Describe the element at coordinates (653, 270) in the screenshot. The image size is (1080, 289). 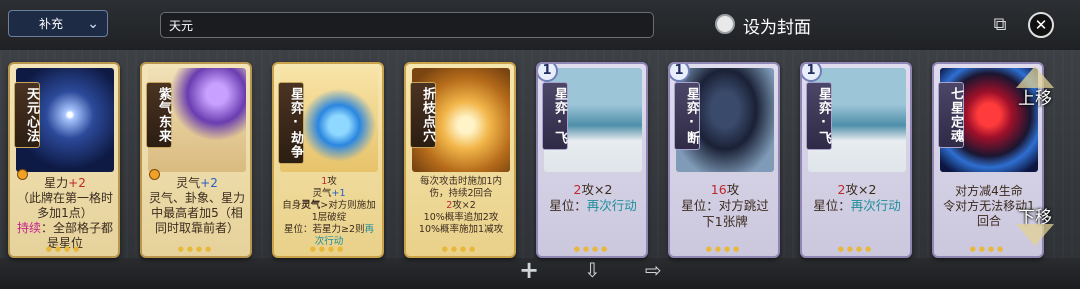
I see `export-icon: ⇨` at that location.